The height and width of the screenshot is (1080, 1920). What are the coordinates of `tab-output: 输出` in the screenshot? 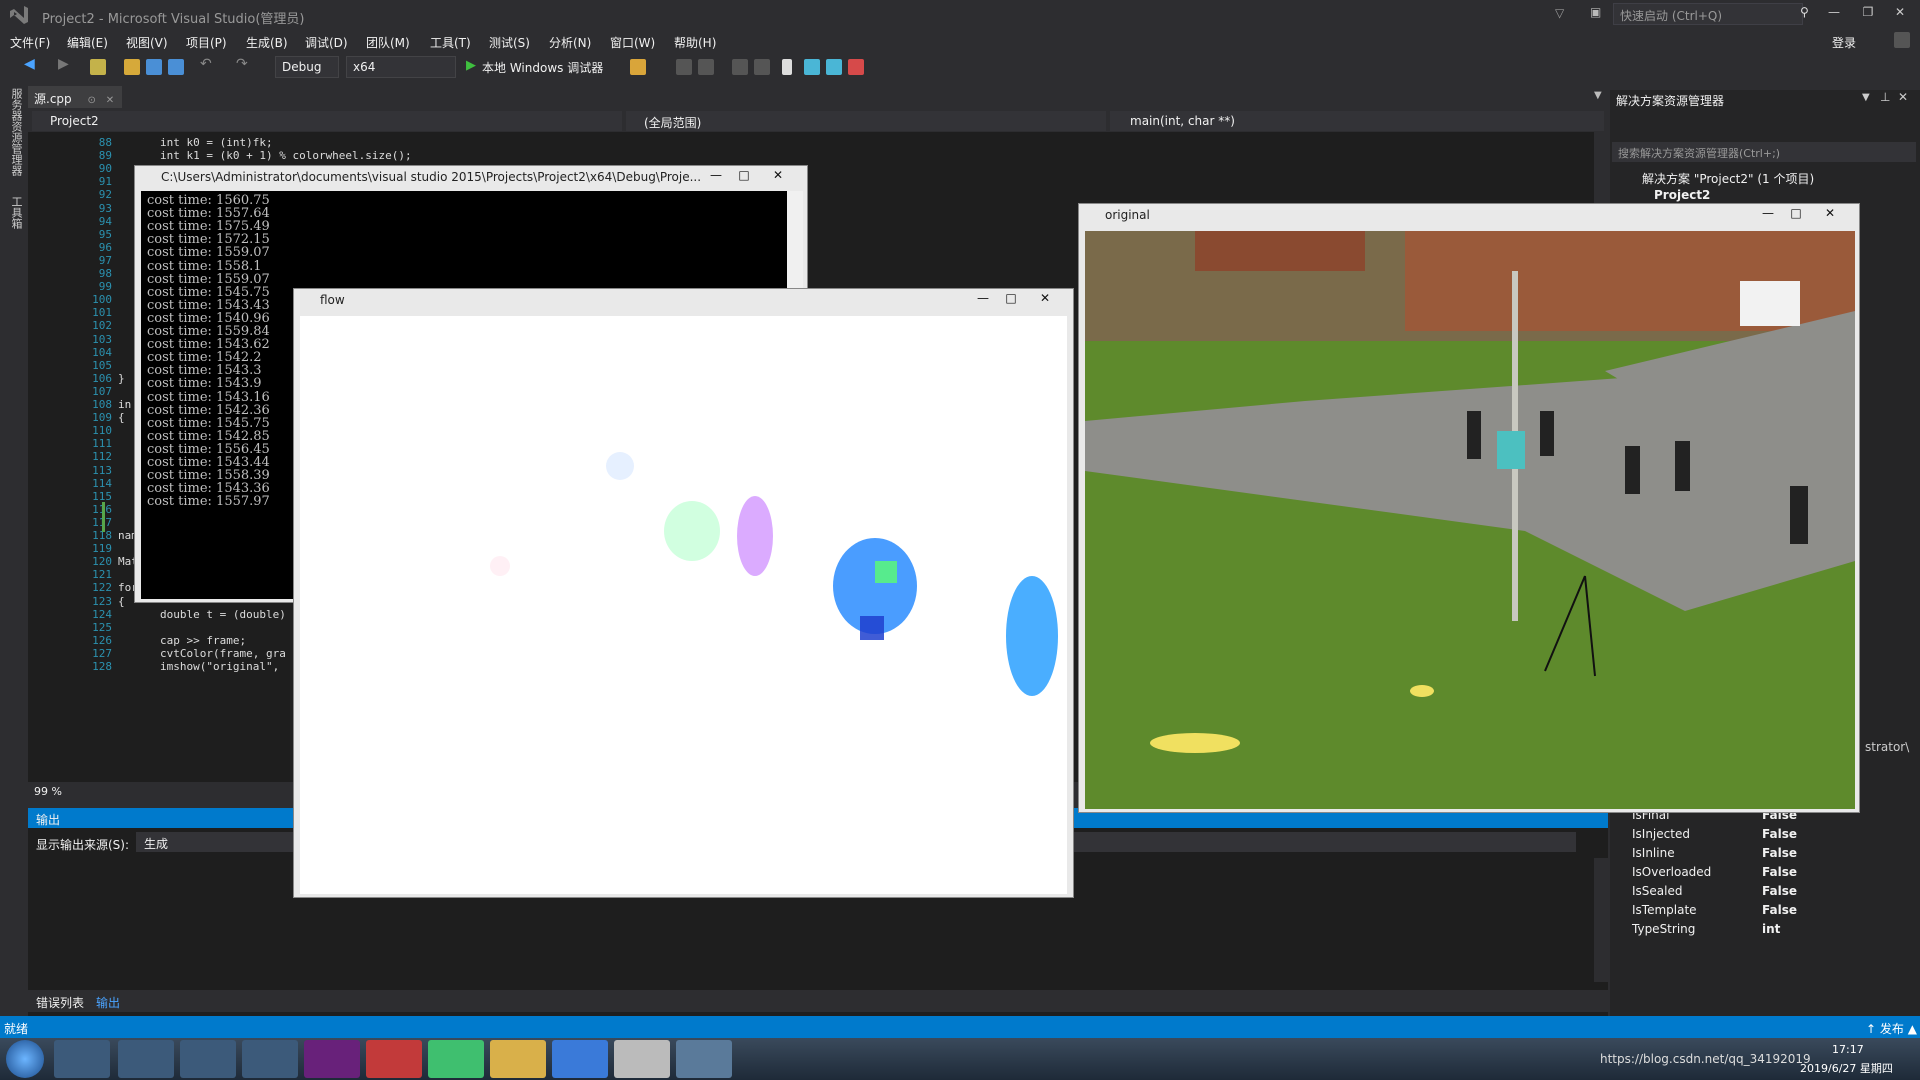 It's located at (108, 1002).